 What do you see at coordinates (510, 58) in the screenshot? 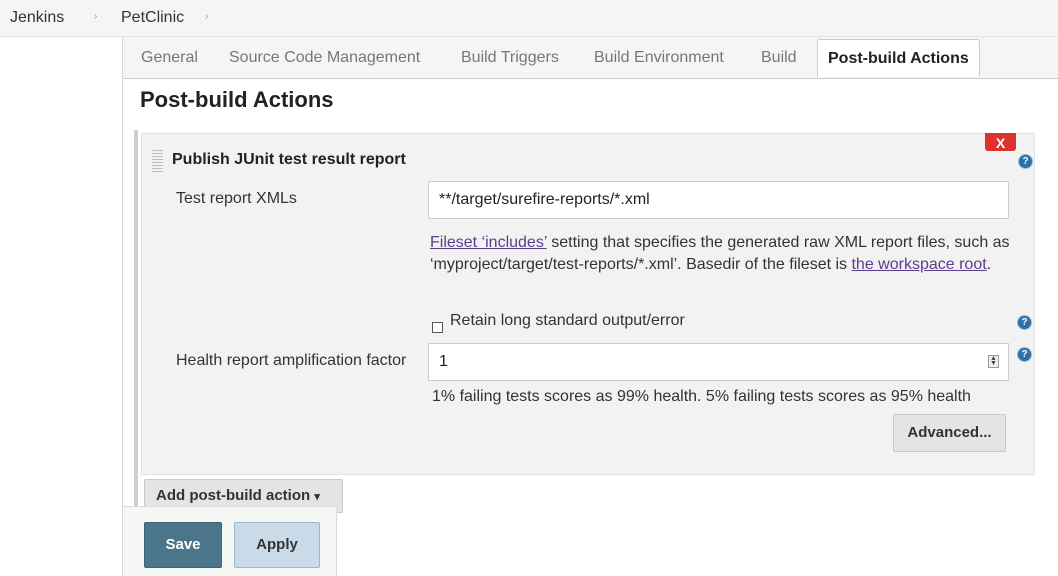
I see `tab-build-triggers: Build Triggers` at bounding box center [510, 58].